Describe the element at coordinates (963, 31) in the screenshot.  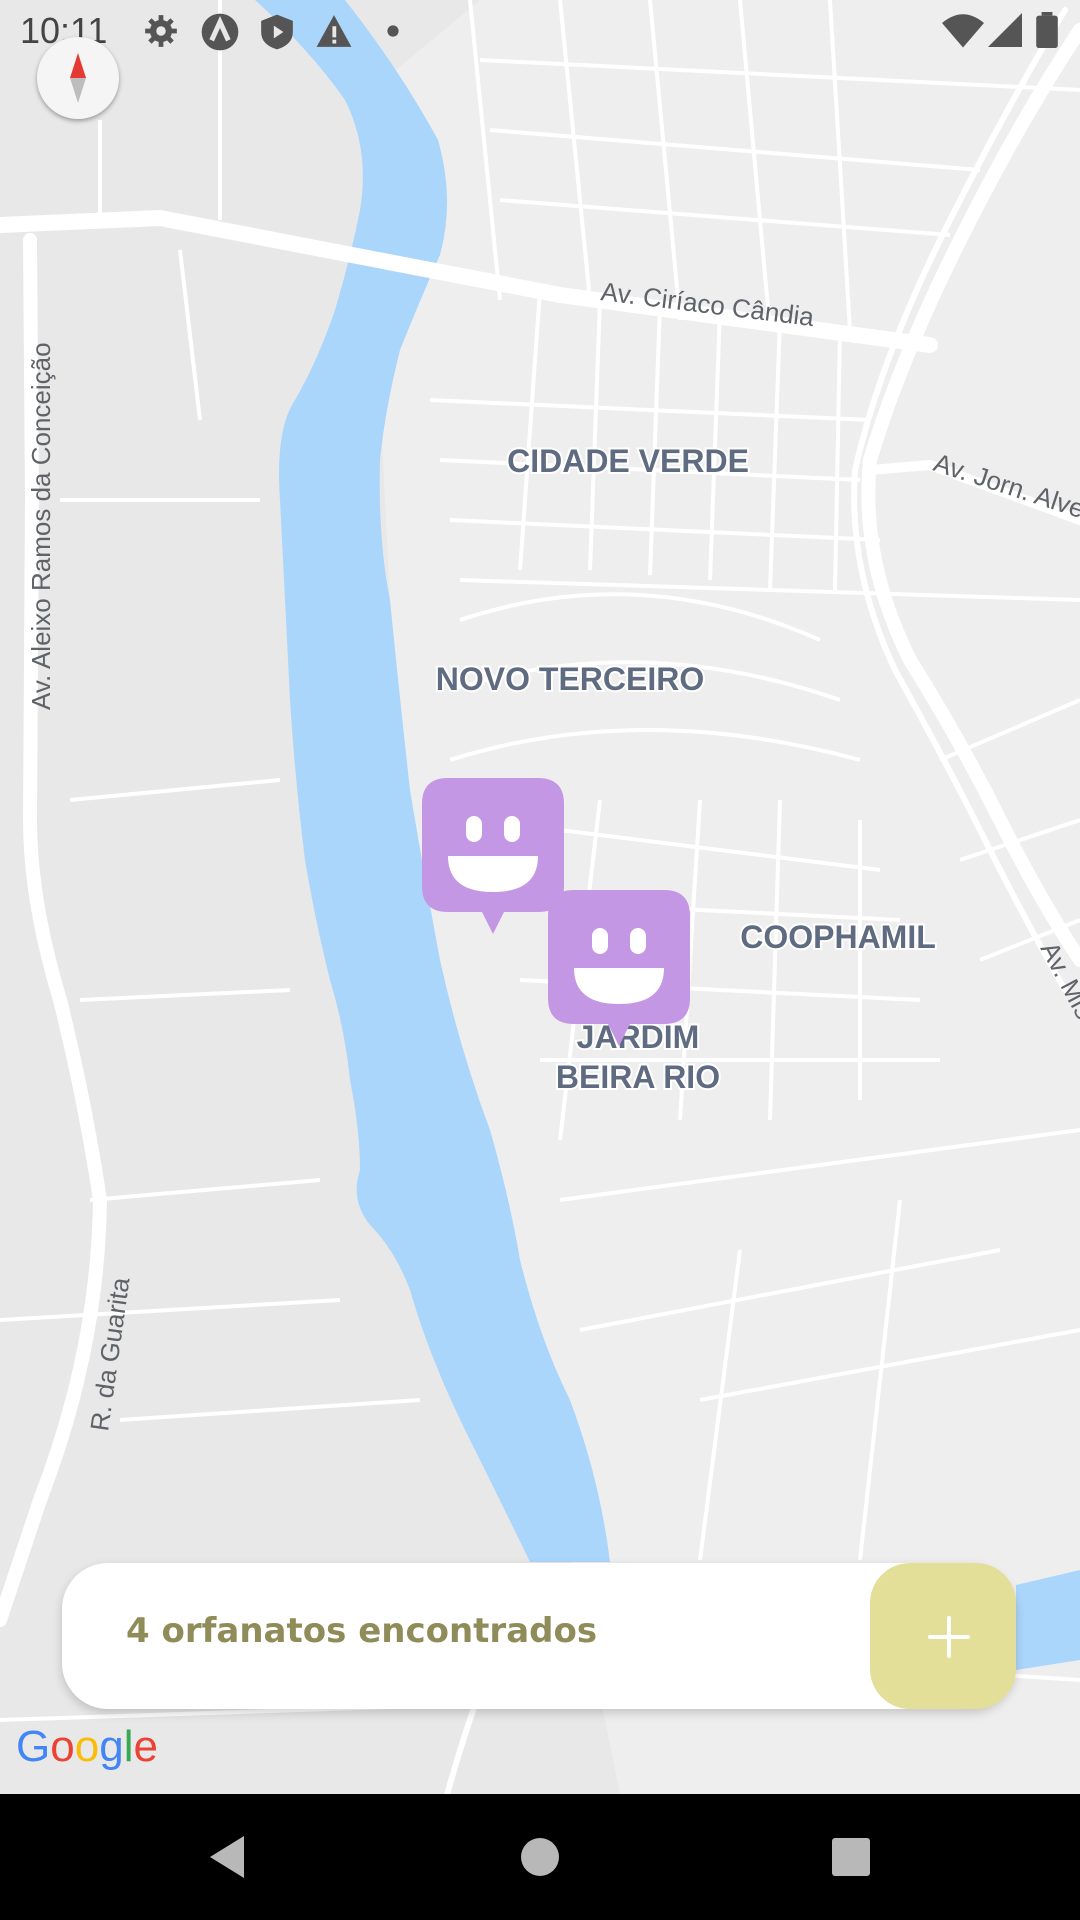
I see `wifi-icon` at that location.